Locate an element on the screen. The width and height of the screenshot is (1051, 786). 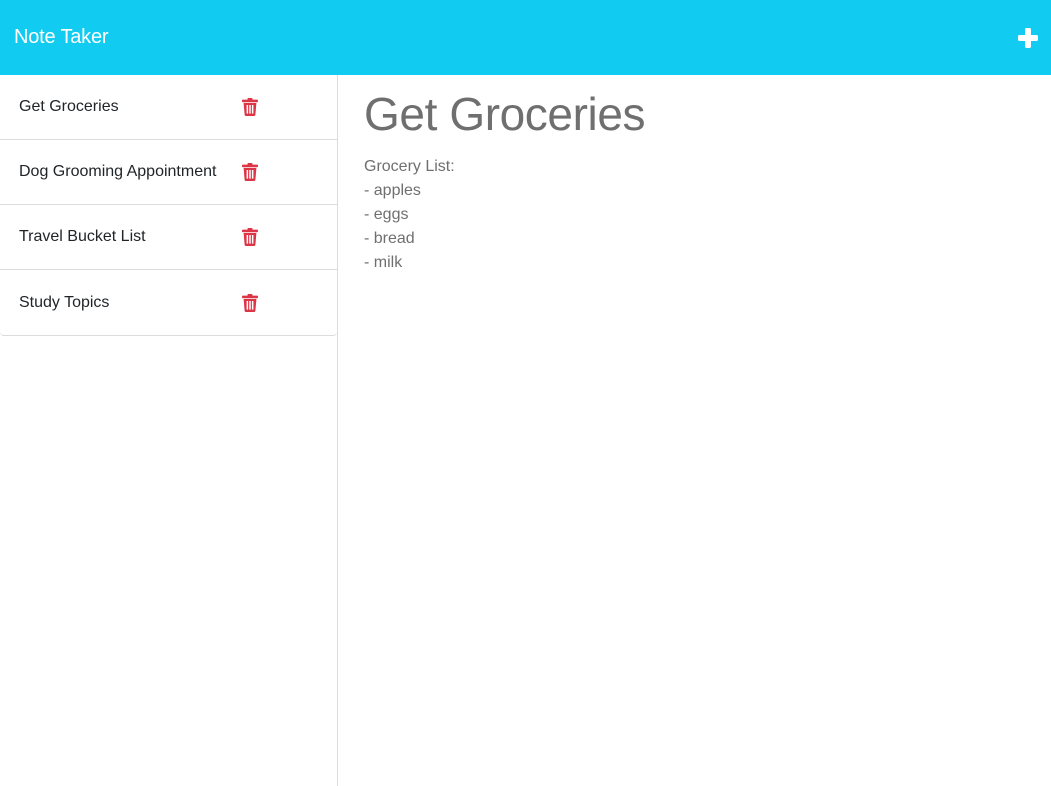
note-list-item: Dog Grooming Appointment is located at coordinates (168, 172).